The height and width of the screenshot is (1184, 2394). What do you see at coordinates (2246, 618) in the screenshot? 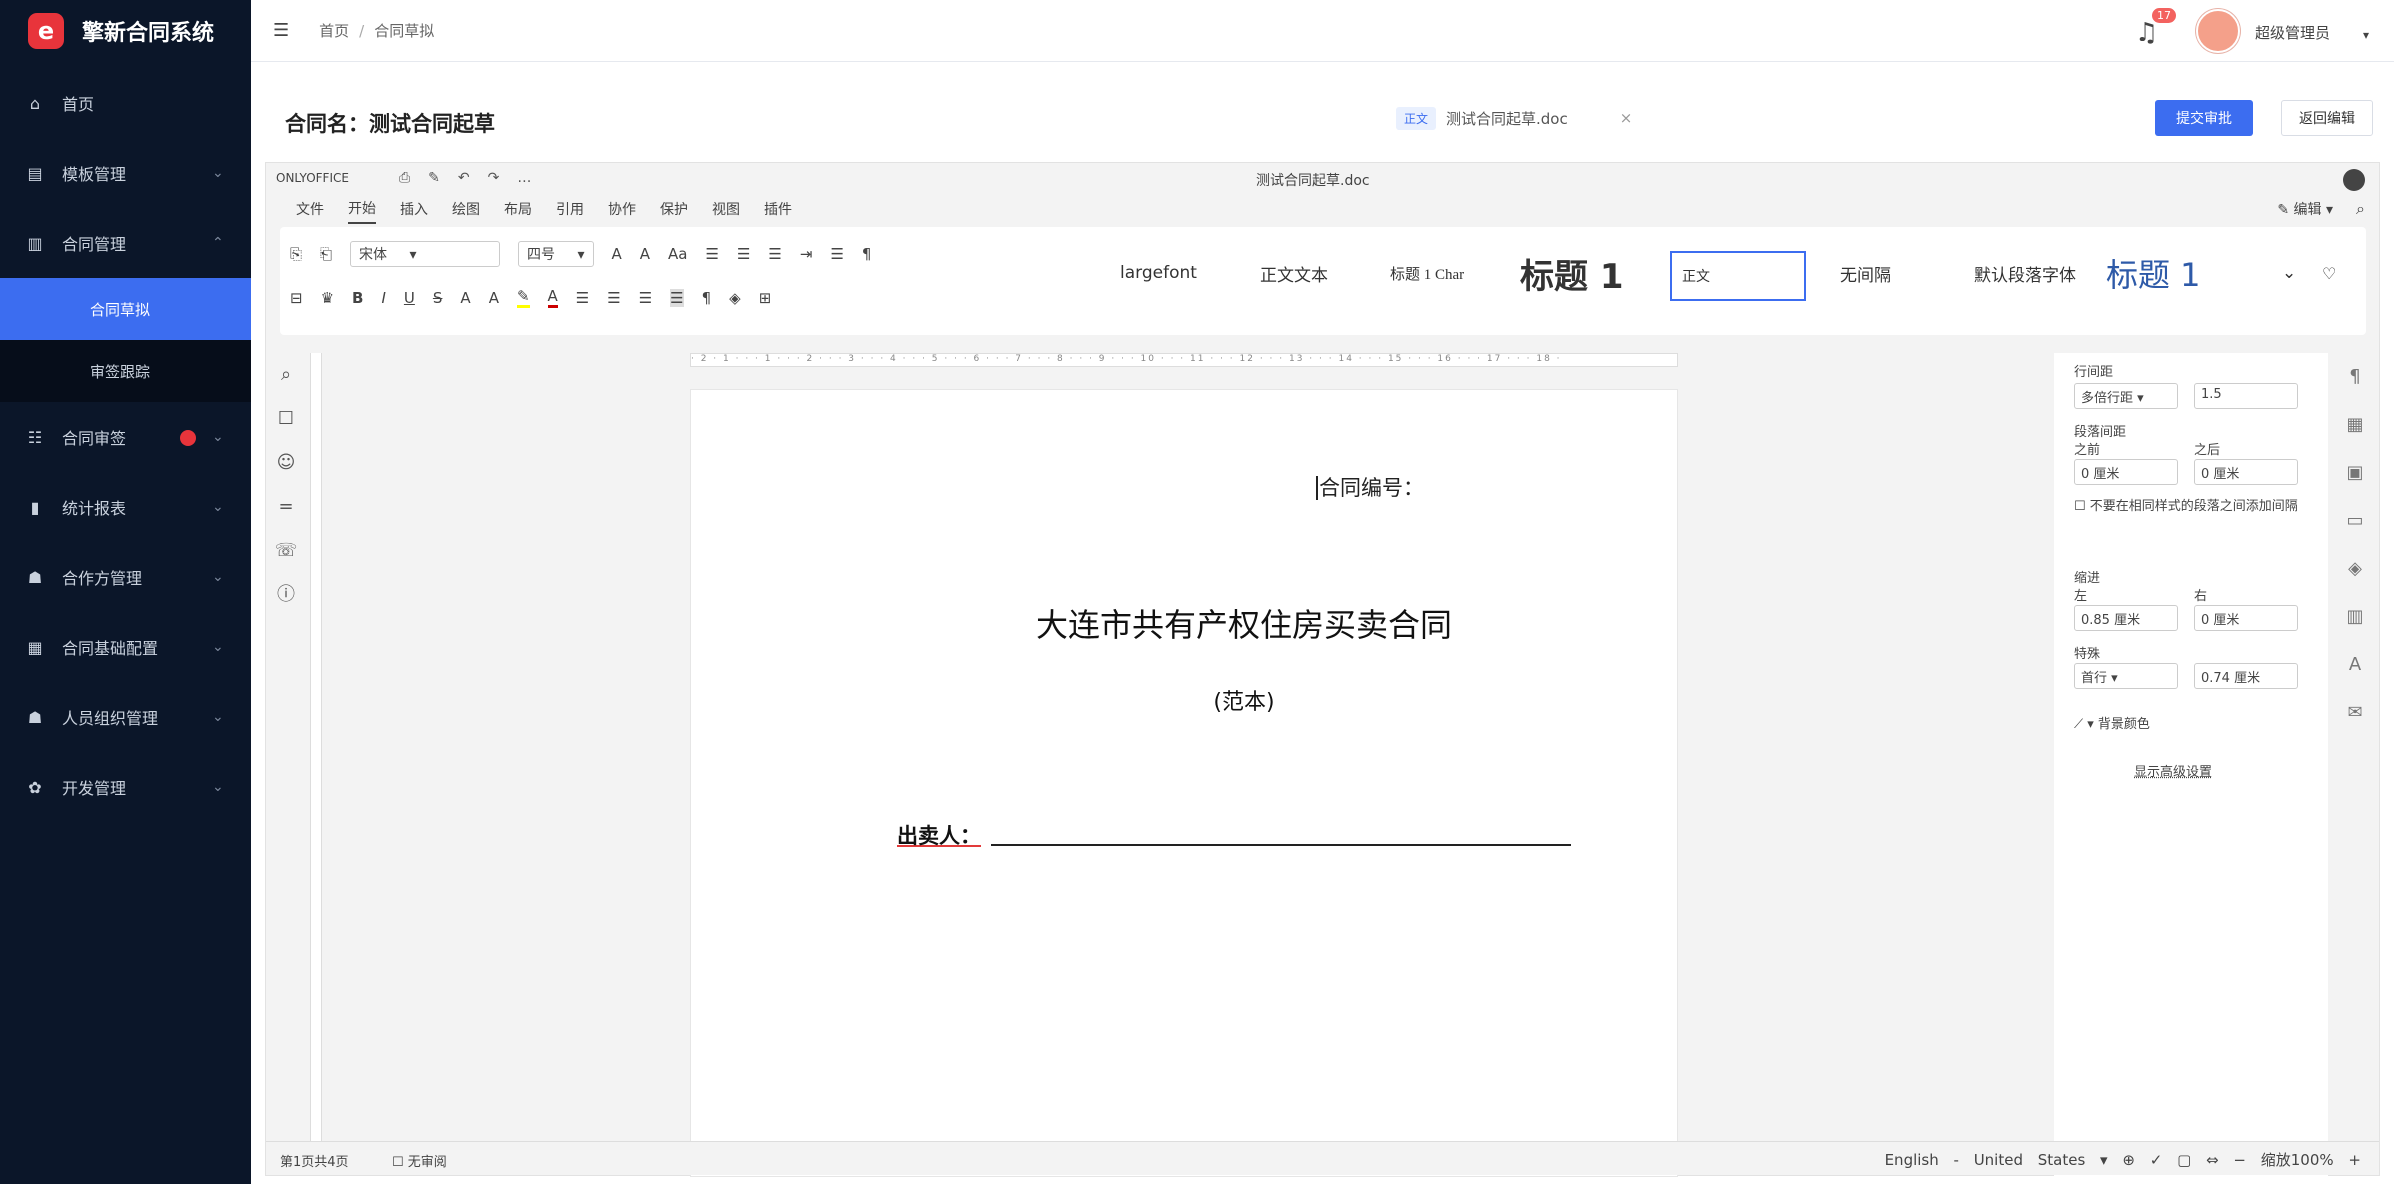
I see `indent-right-input: 0 厘米` at bounding box center [2246, 618].